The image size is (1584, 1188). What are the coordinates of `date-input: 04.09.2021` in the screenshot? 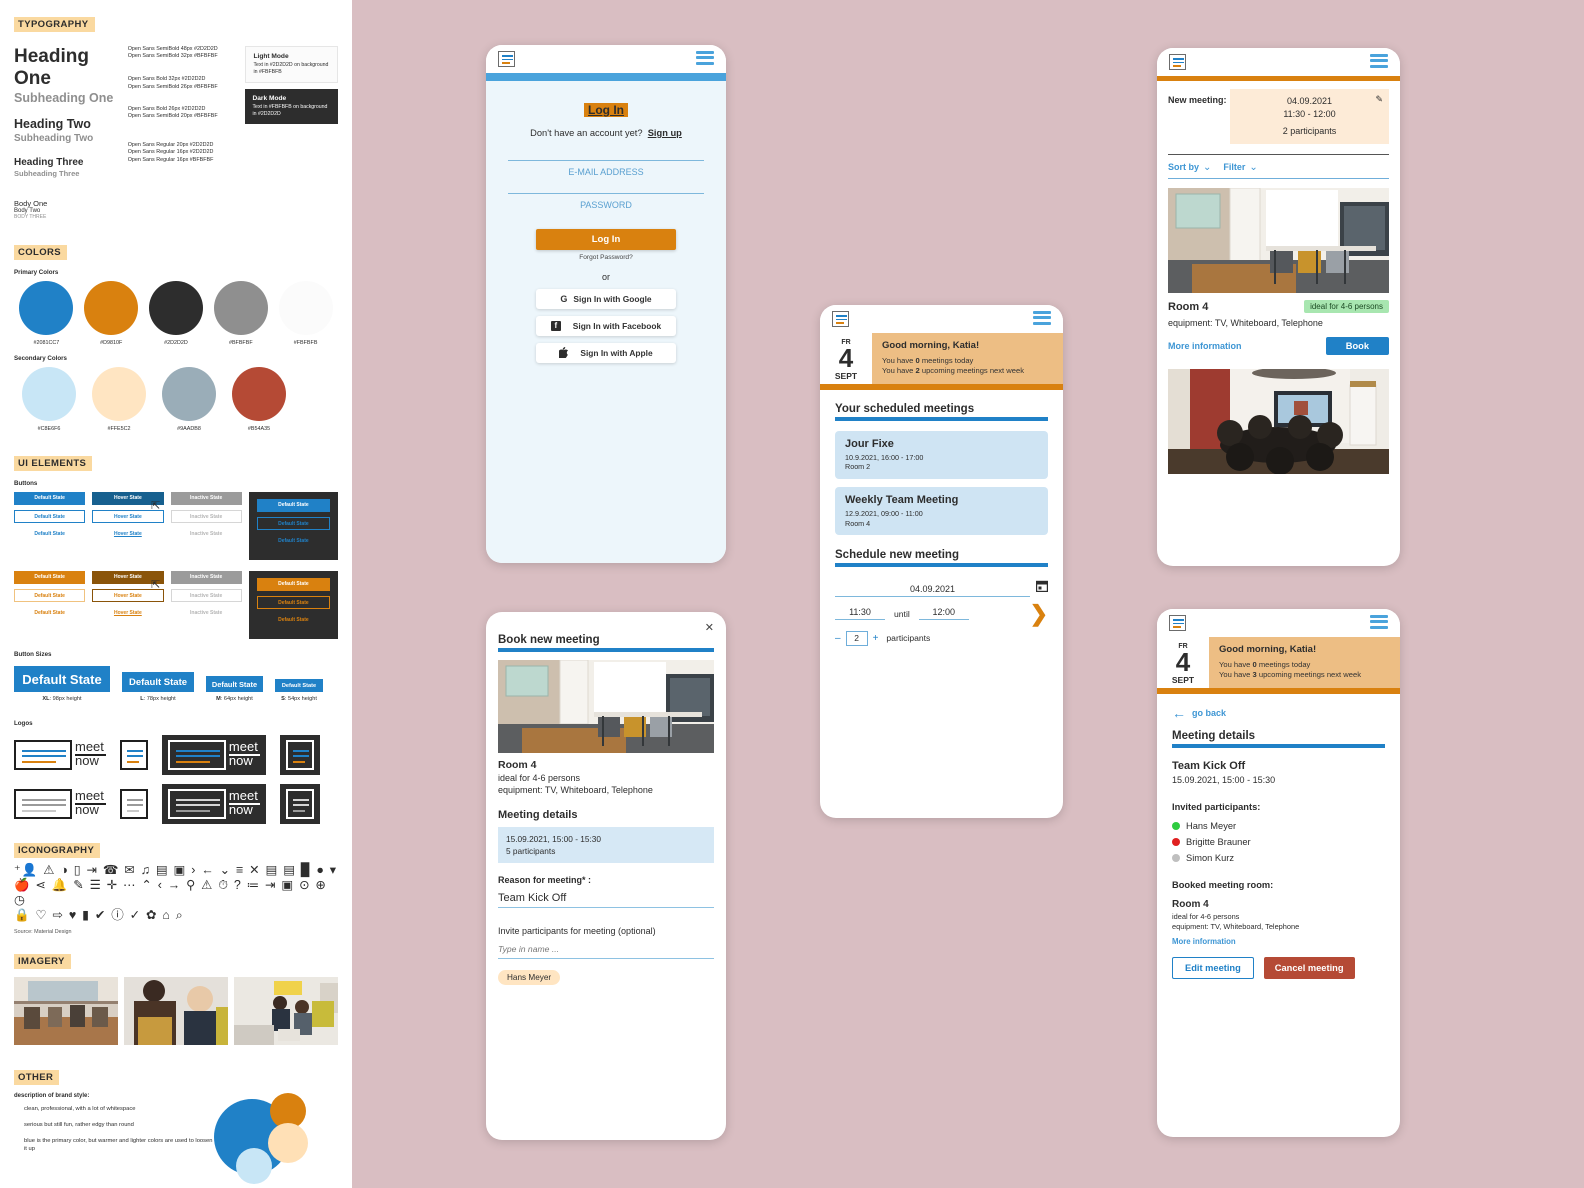 It's located at (932, 591).